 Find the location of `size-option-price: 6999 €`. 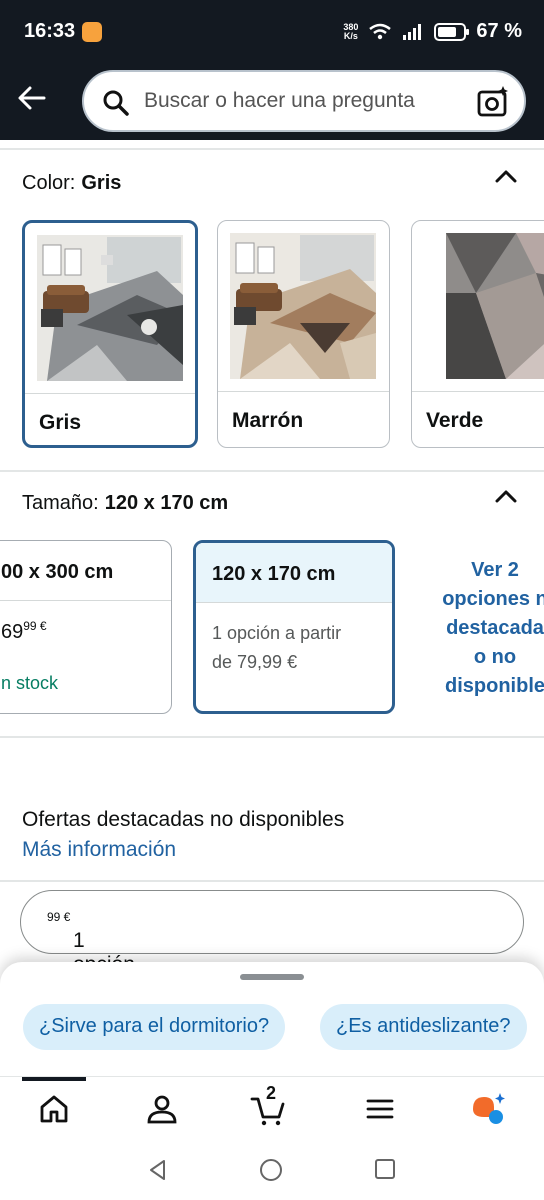

size-option-price: 6999 € is located at coordinates (24, 631).